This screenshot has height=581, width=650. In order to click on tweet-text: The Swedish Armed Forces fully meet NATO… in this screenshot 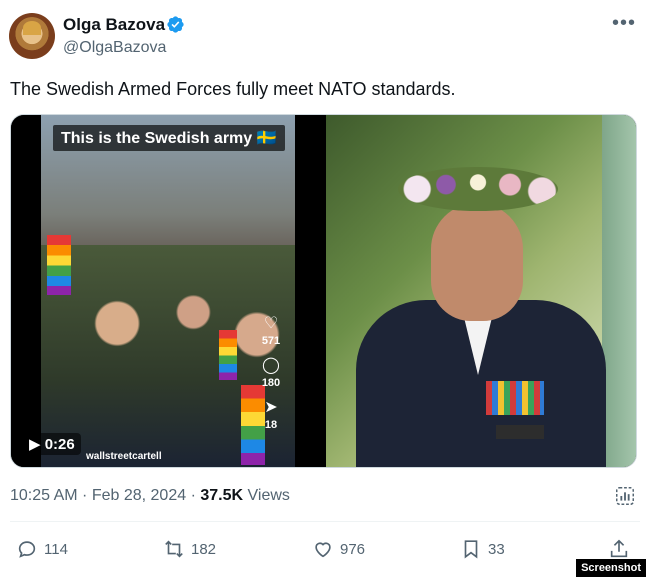, I will do `click(233, 89)`.